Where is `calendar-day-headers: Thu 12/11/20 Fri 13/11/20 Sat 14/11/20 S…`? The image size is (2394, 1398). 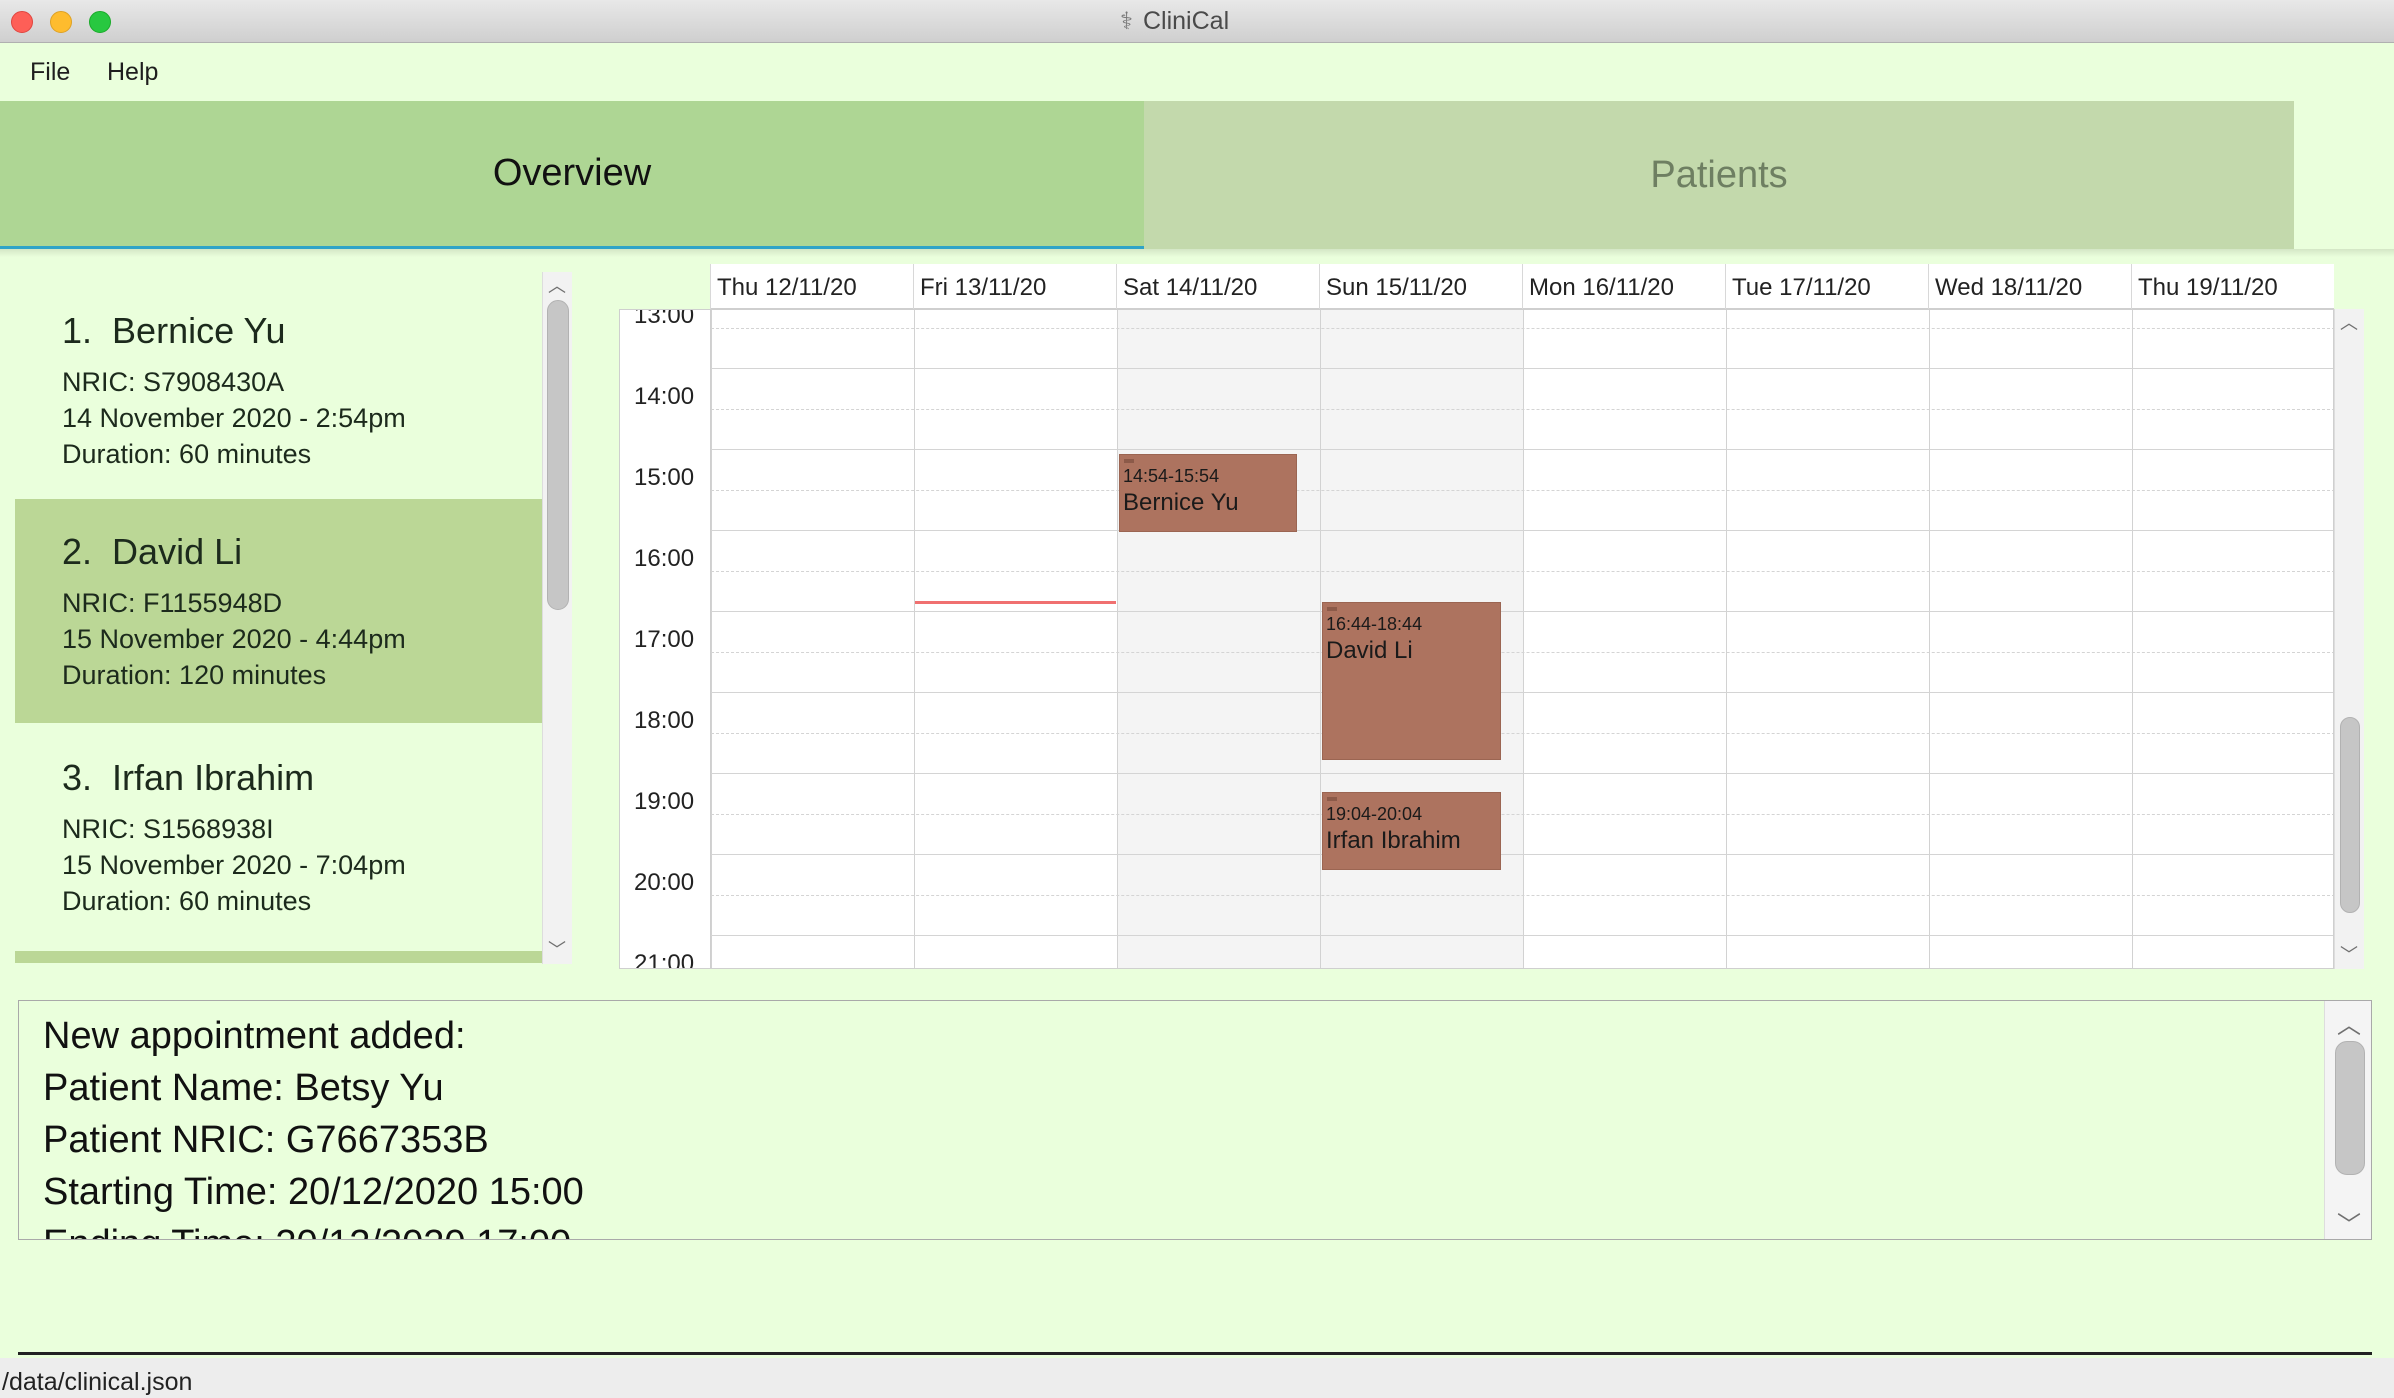 calendar-day-headers: Thu 12/11/20 Fri 13/11/20 Sat 14/11/20 S… is located at coordinates (1522, 286).